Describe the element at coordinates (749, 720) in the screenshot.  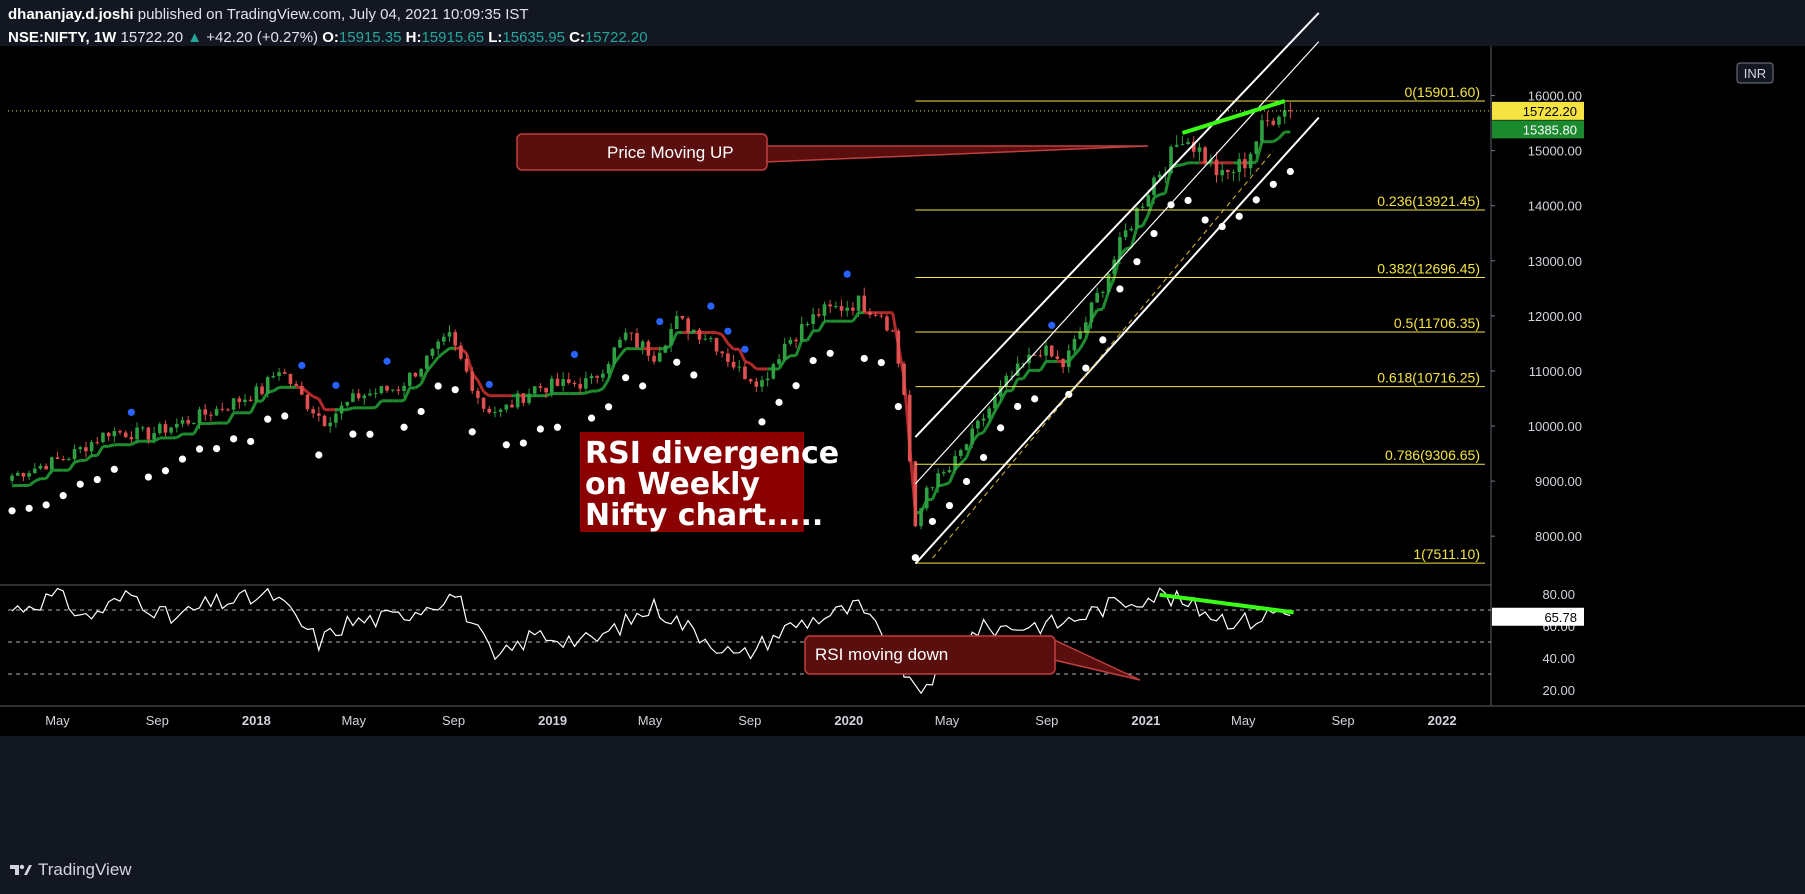
I see `time-tick-label: Sep` at that location.